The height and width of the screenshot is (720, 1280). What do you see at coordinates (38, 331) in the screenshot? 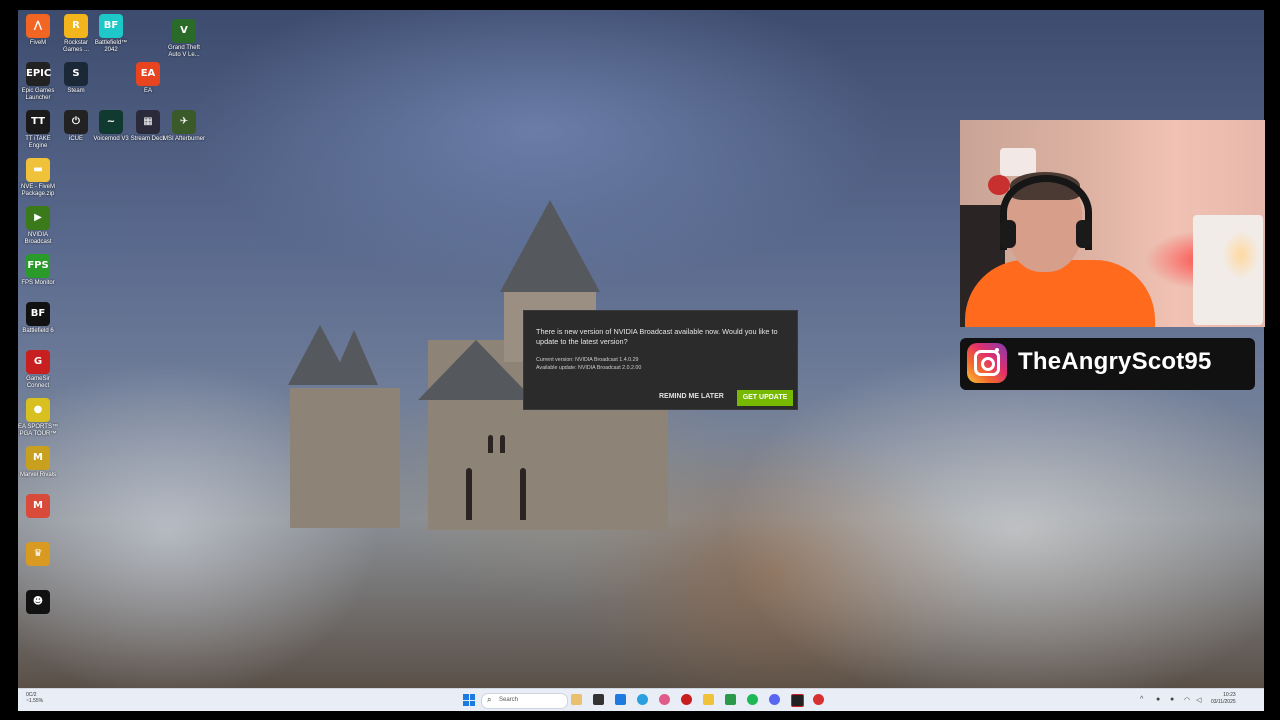
I see `desktop-icon-label: Battlefield 6` at bounding box center [38, 331].